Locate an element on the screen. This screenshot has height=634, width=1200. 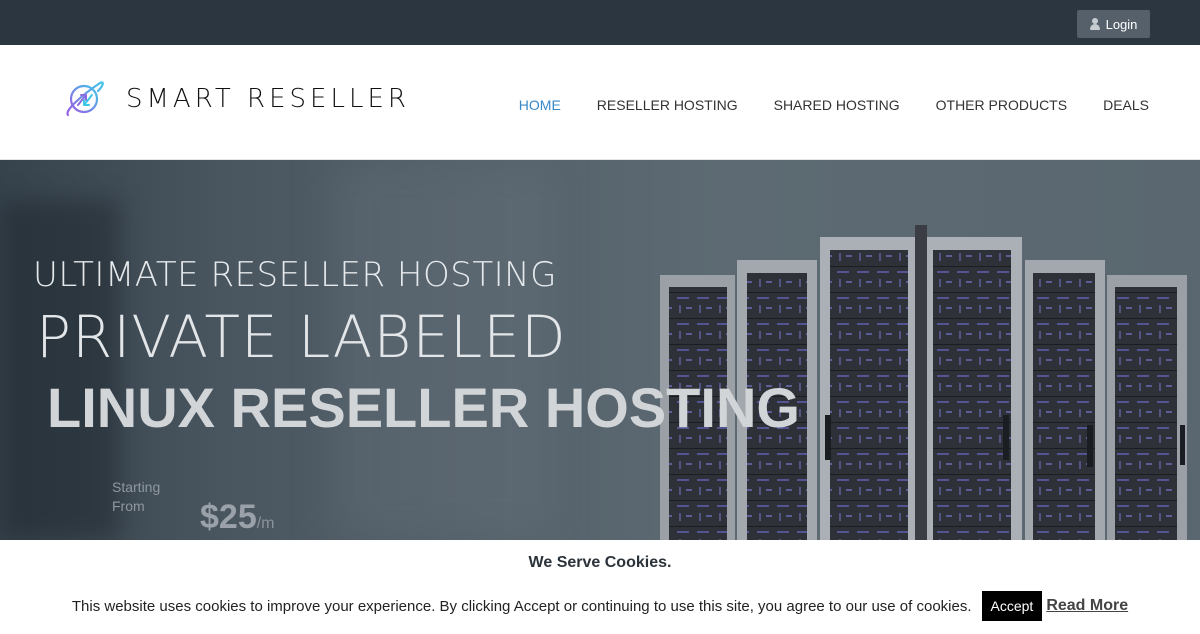
hero-subheading: PRIVATE LABELED is located at coordinates (301, 337).